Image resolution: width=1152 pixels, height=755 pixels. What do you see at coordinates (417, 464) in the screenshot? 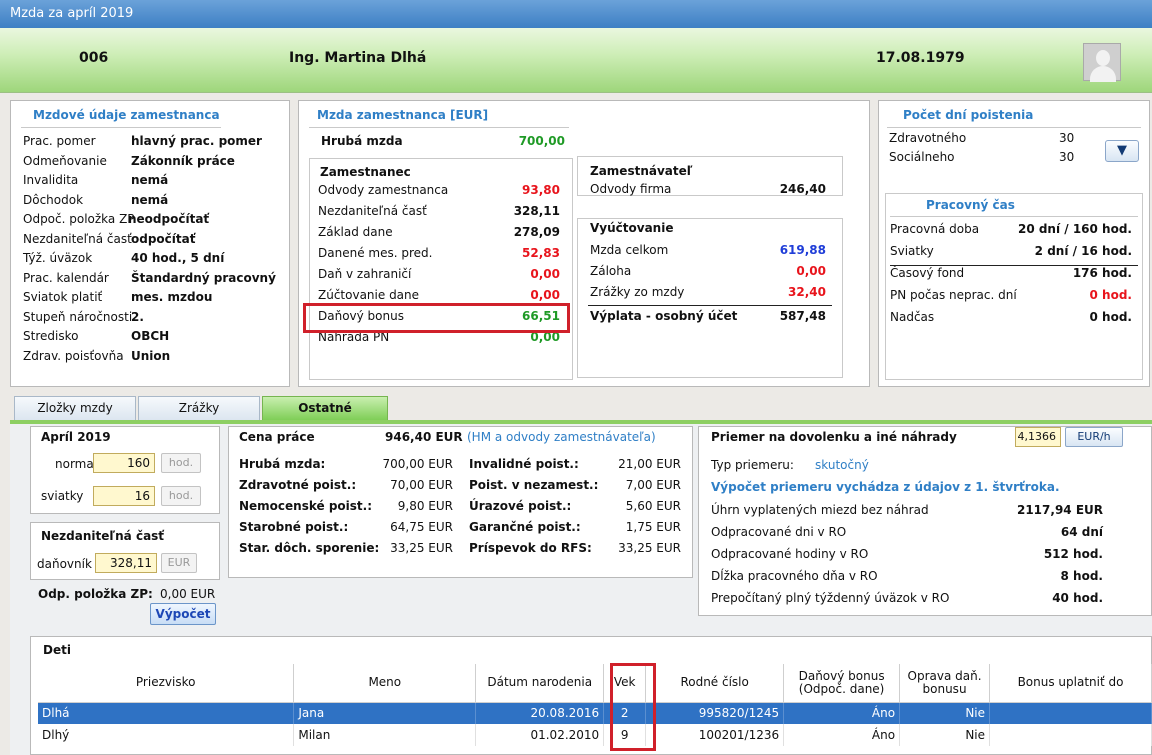
I see `labor-cost-item-value: 700,00 EUR` at bounding box center [417, 464].